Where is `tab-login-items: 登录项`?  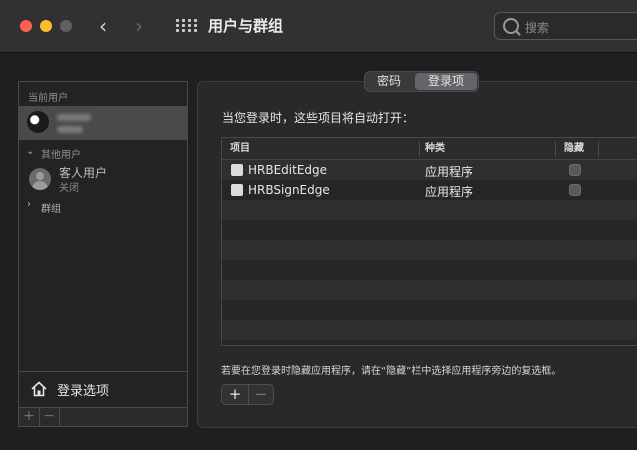
tab-login-items: 登录项 is located at coordinates (446, 81).